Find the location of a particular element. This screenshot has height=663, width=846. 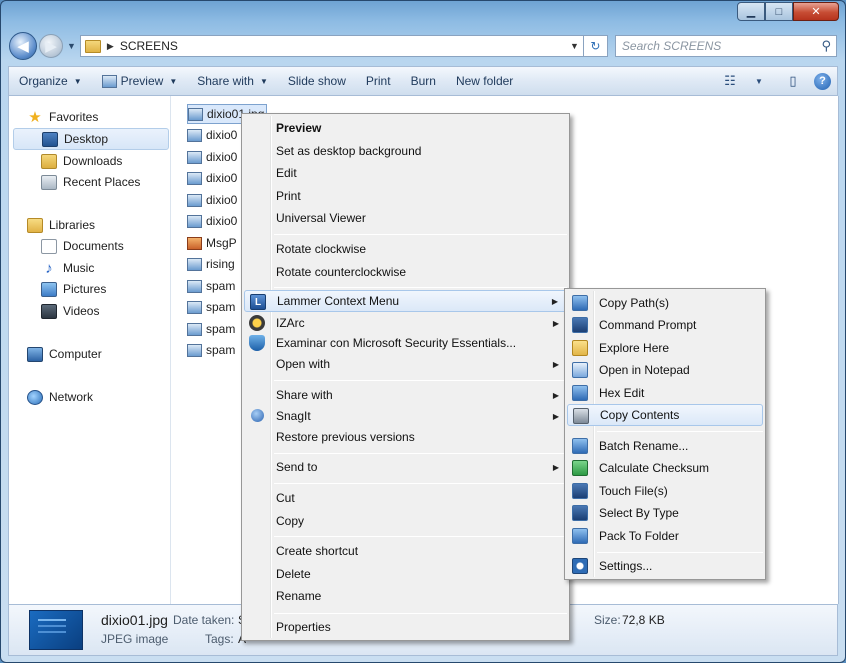

sidebar-item-favorites: ★ Favorites is located at coordinates (91, 117).